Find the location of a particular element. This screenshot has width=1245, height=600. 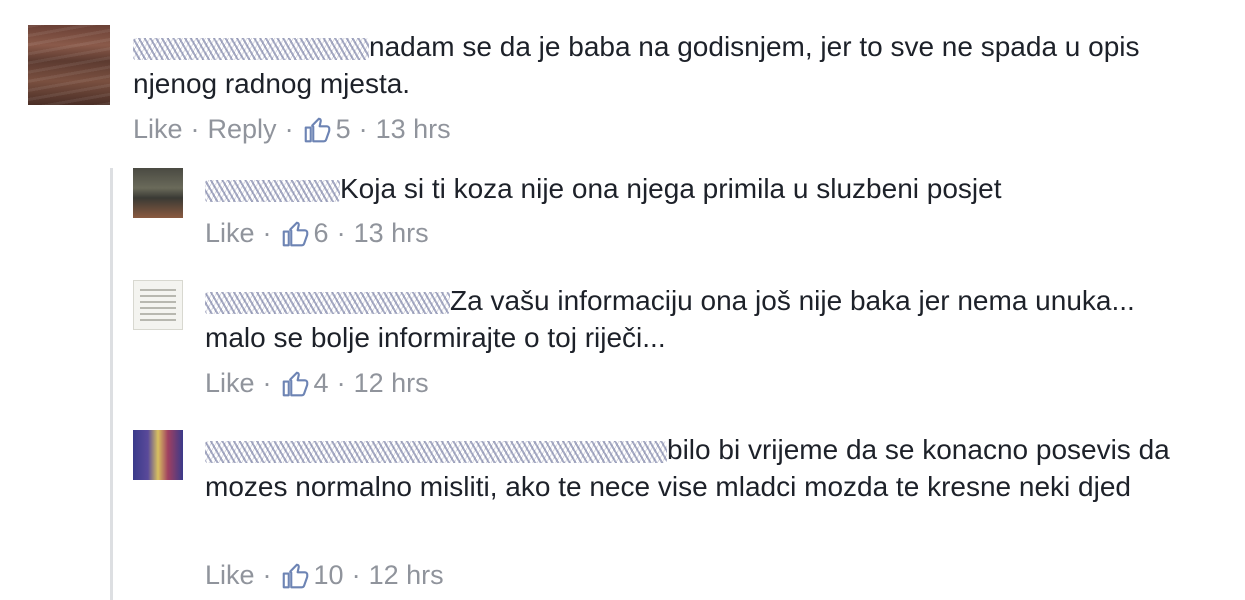

comment-actions: Like · 10 · 12 hrs is located at coordinates (324, 575).